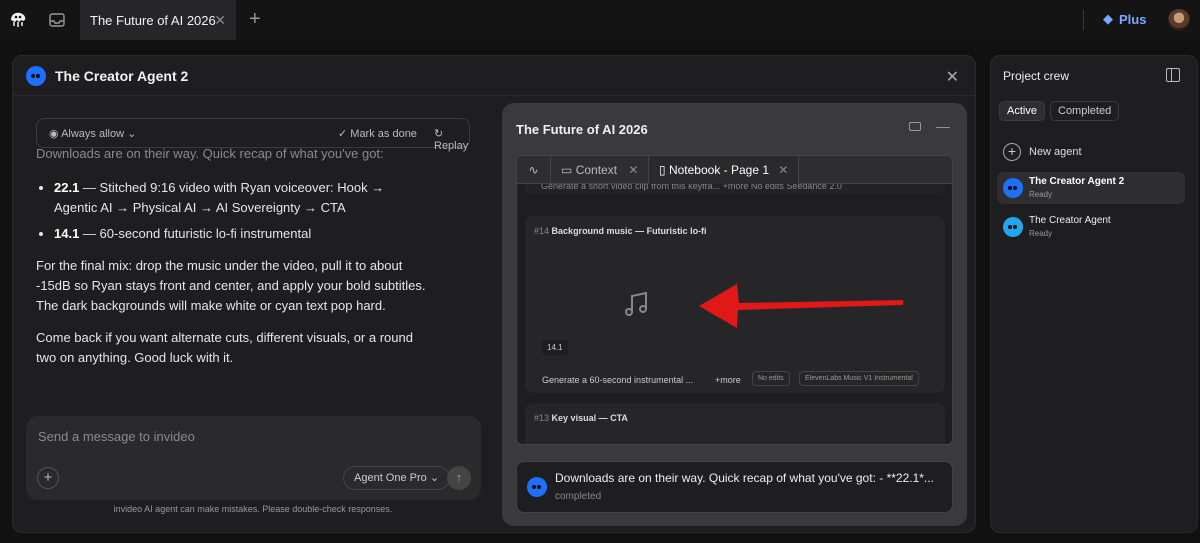 Image resolution: width=1200 pixels, height=543 pixels. Describe the element at coordinates (1091, 188) in the screenshot. I see `crew-item: The Creator Agent 2 Ready` at that location.